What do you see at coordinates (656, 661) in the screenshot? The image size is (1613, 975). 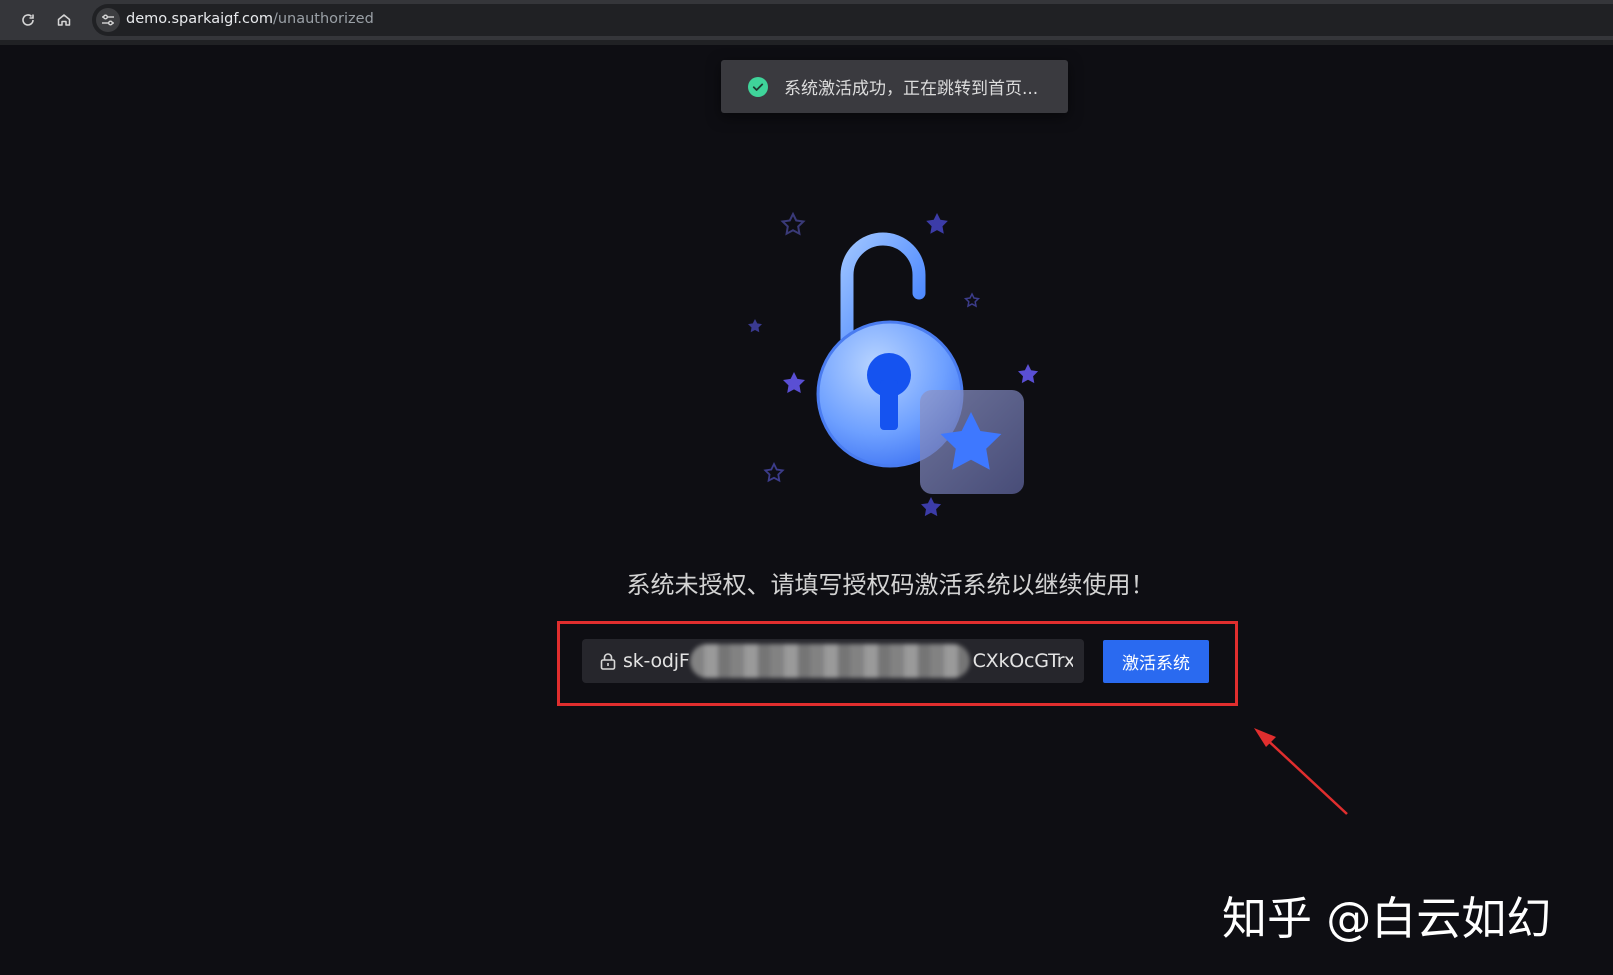 I see `license-key-value-head: sk-odjF` at bounding box center [656, 661].